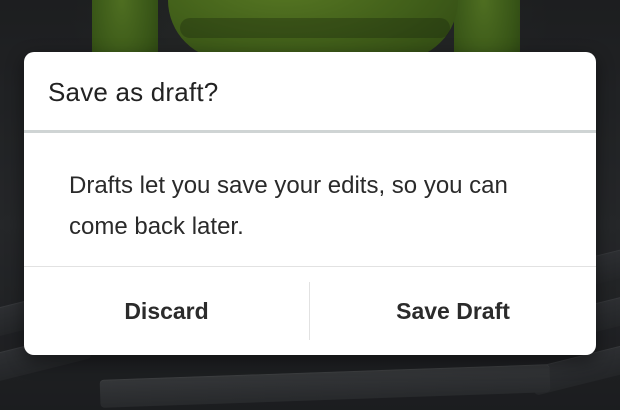  Describe the element at coordinates (310, 131) in the screenshot. I see `title-divider` at that location.